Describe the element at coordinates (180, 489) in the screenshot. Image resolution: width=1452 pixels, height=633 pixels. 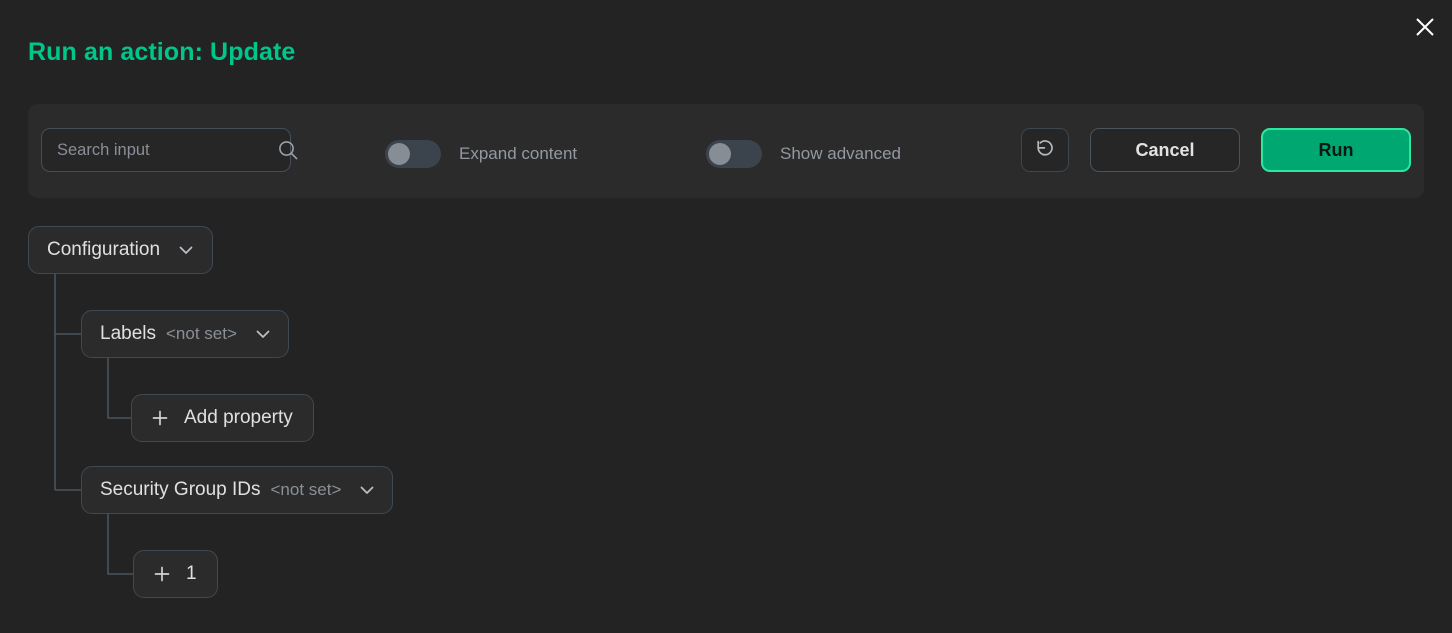
I see `tree-node-label: Security Group IDs` at that location.